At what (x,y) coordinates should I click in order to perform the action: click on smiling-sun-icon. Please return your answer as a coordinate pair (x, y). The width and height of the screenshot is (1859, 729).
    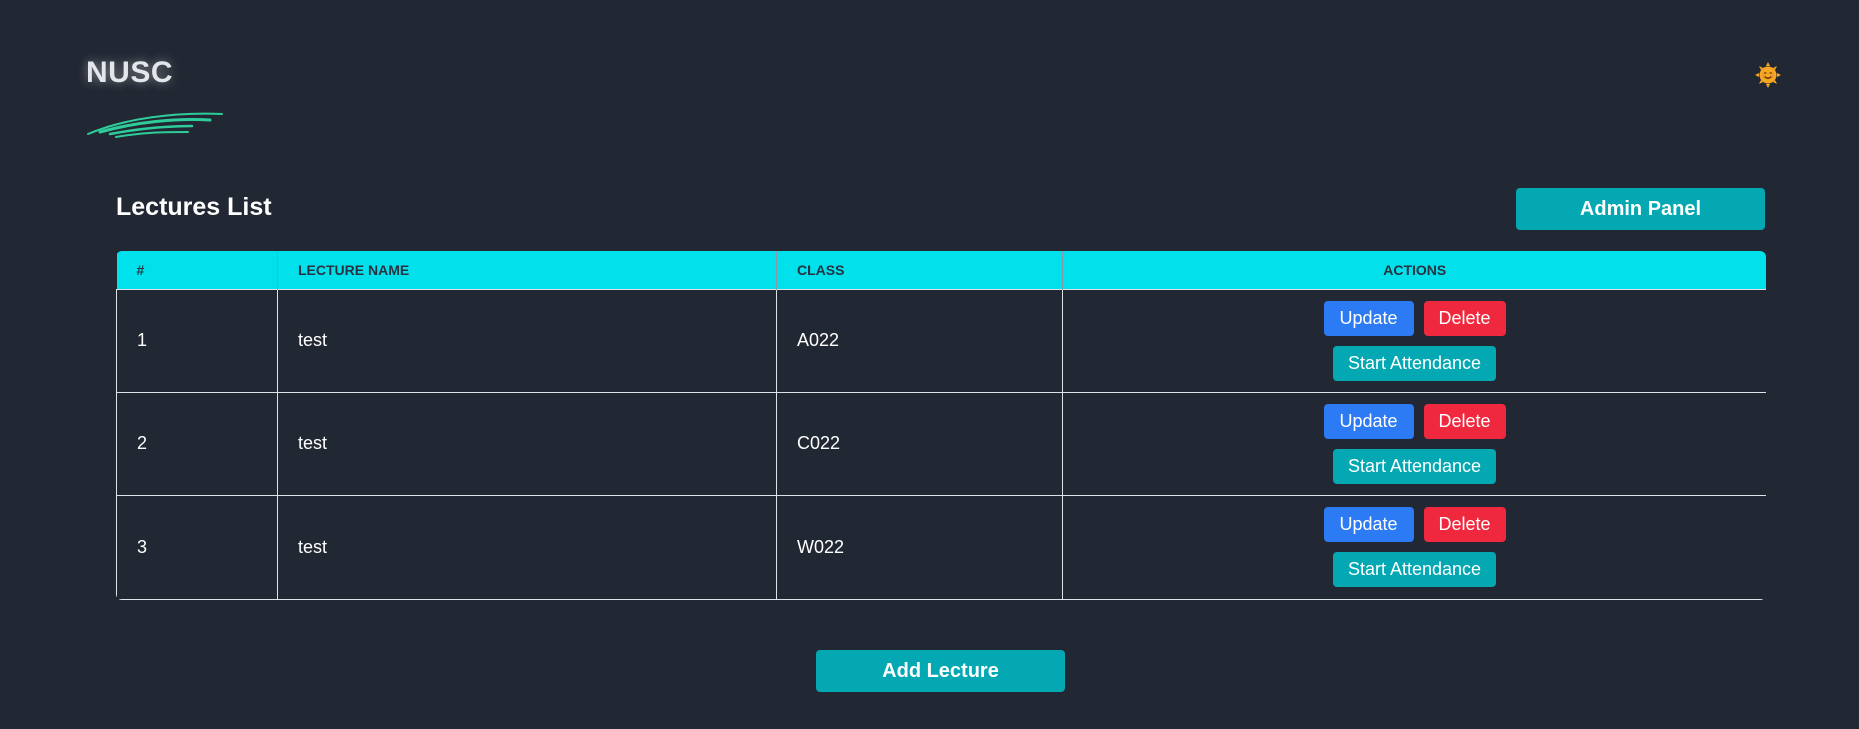
    Looking at the image, I should click on (1768, 75).